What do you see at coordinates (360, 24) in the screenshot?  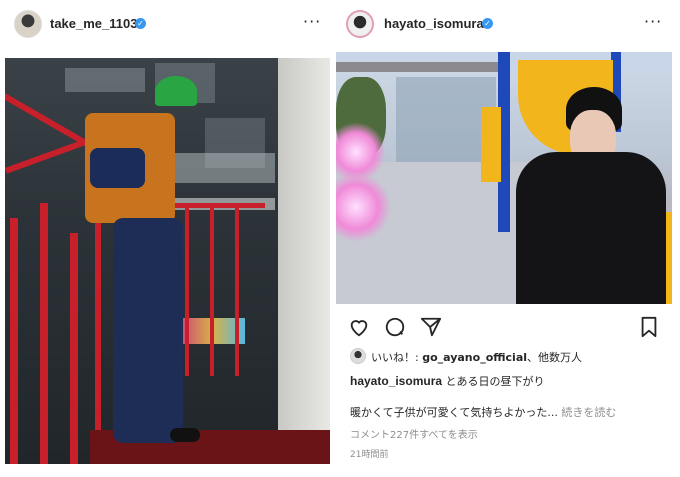 I see `right-avatar` at bounding box center [360, 24].